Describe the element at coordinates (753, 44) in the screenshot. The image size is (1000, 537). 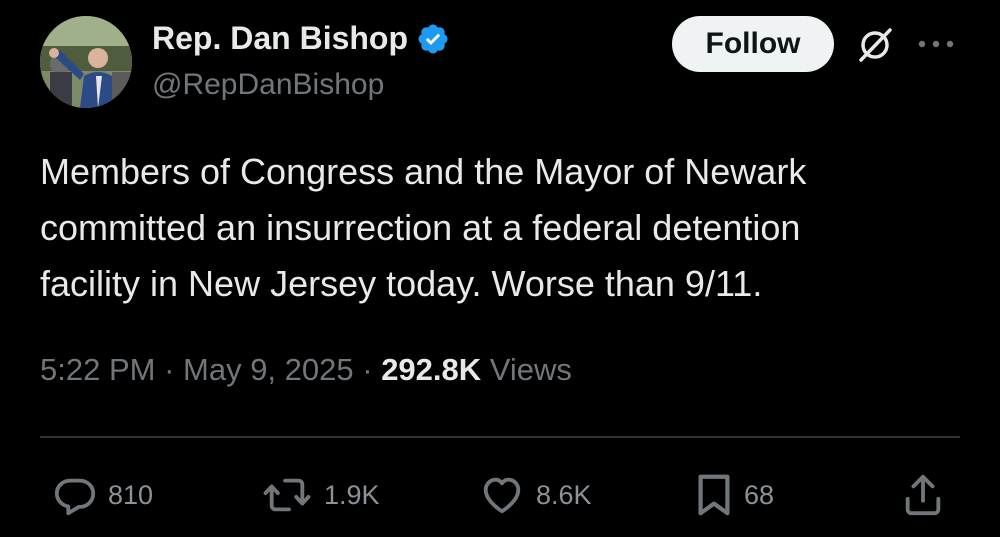
I see `follow-button: Follow` at that location.